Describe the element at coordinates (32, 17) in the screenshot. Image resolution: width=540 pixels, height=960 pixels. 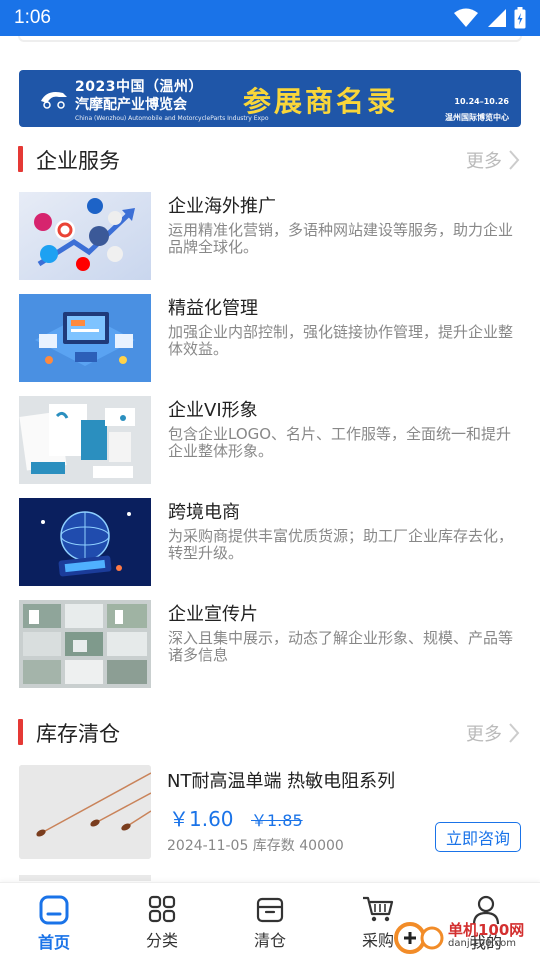
I see `status-time: 1:06` at that location.